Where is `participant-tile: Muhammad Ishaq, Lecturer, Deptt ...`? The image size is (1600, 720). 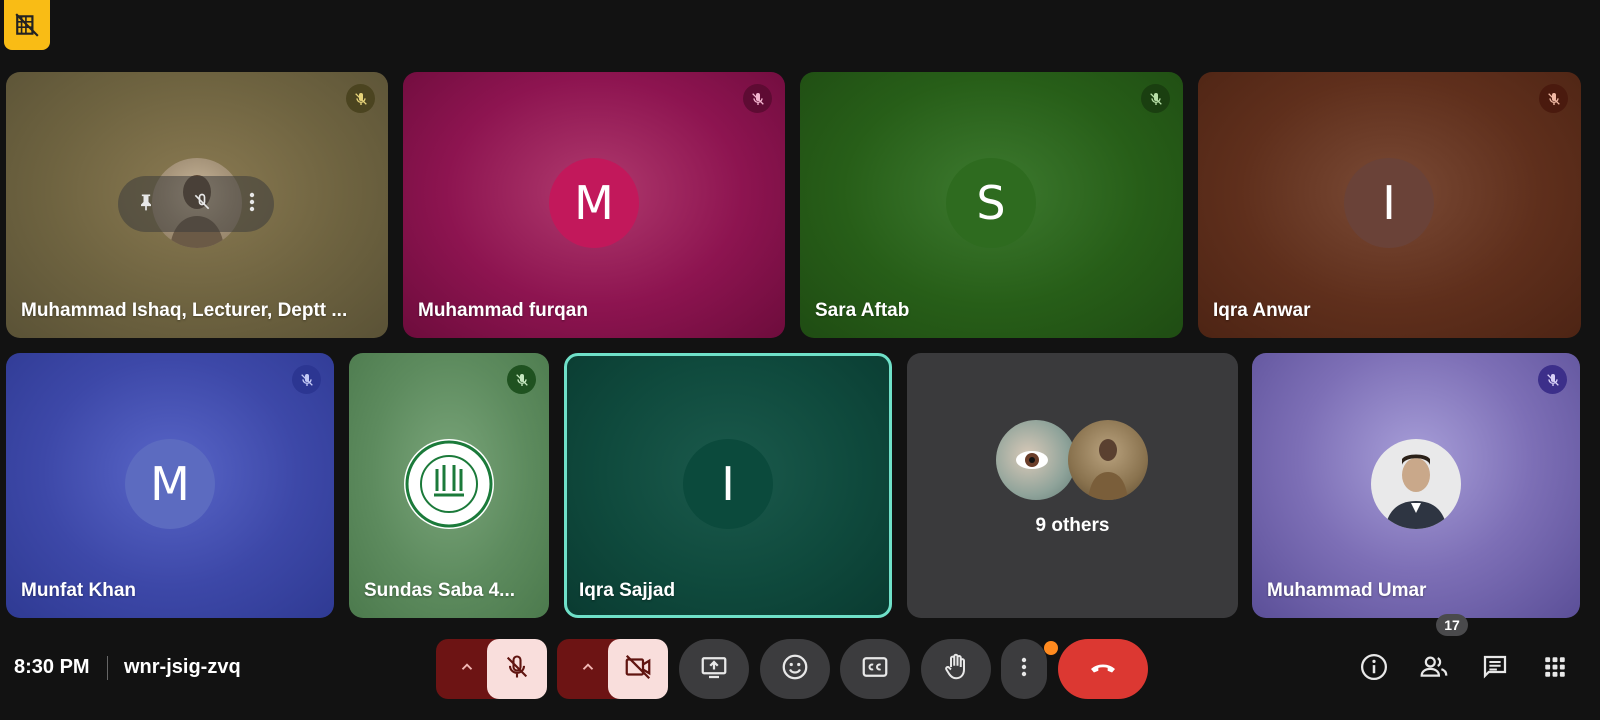 participant-tile: Muhammad Ishaq, Lecturer, Deptt ... is located at coordinates (197, 205).